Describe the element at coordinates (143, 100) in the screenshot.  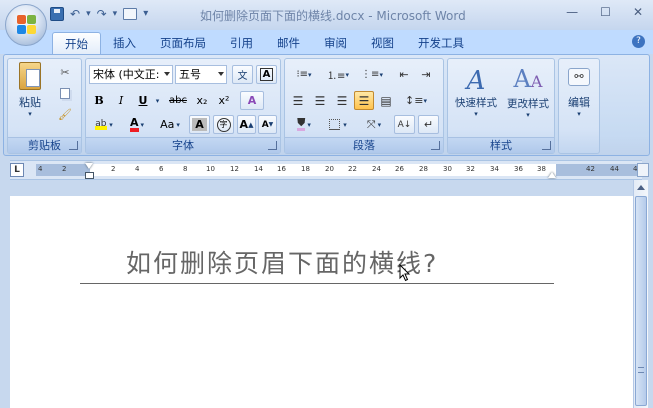
I see `underline-button: U` at that location.